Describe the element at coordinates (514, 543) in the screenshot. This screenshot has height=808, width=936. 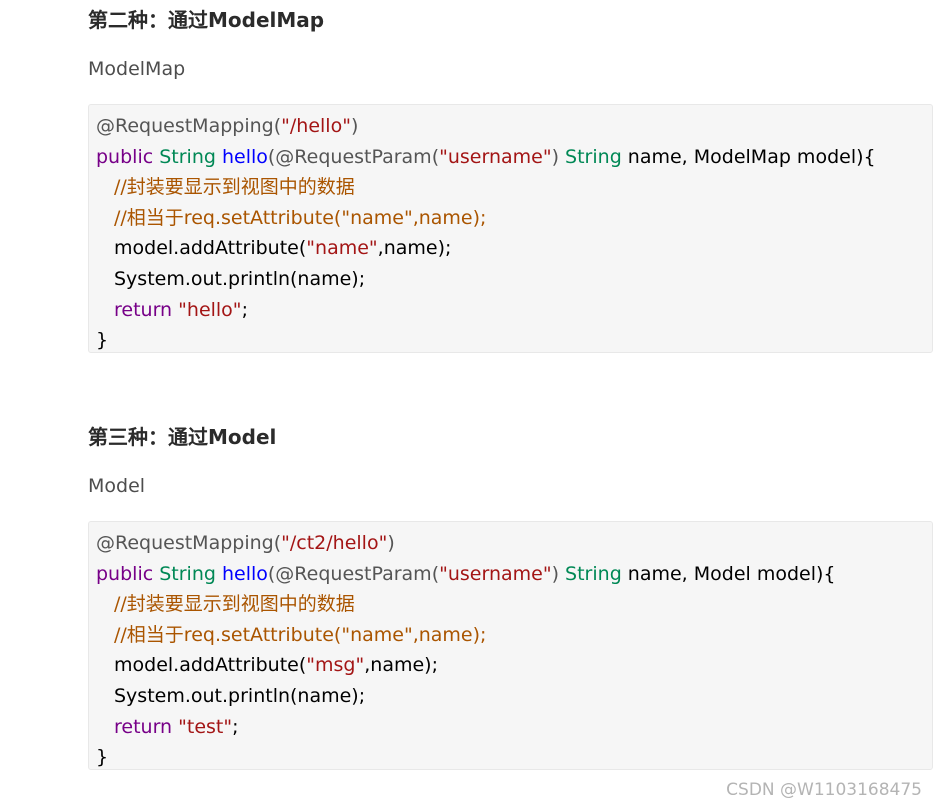
I see `code-line-annotation: @RequestMapping("/ct2/hello")` at that location.